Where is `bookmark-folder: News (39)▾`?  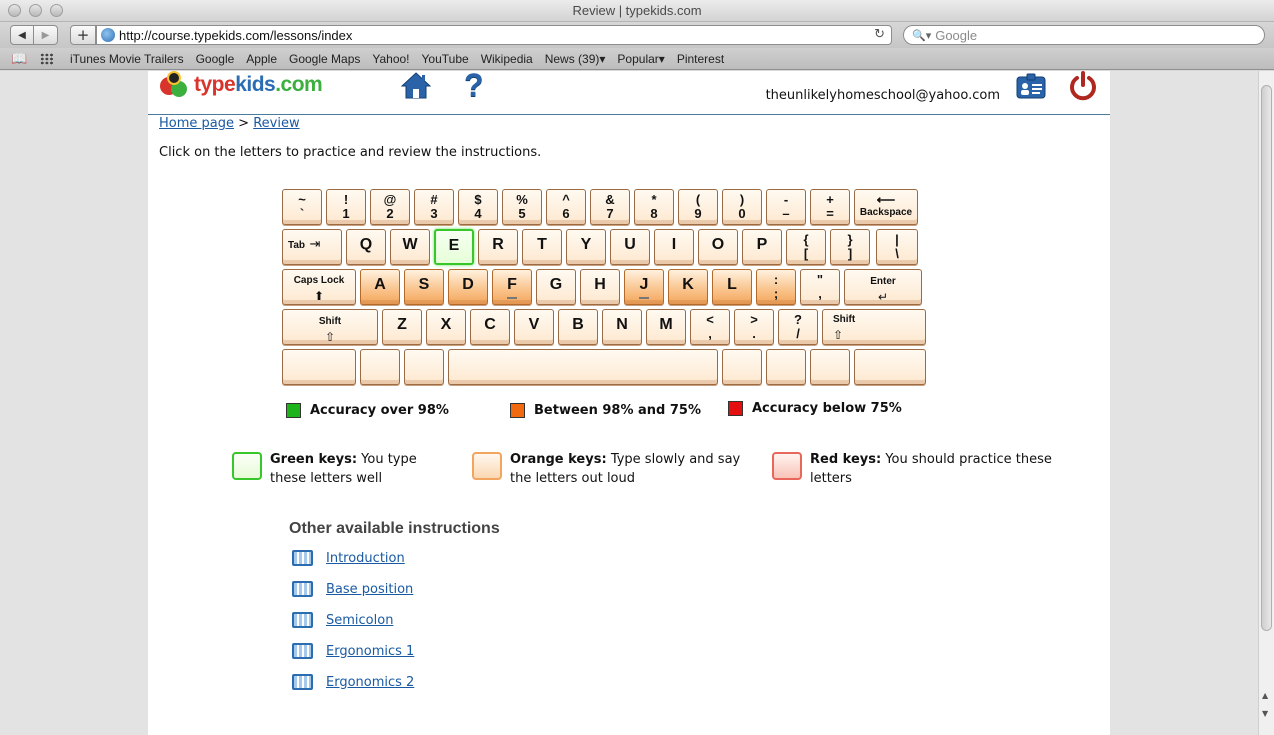 bookmark-folder: News (39)▾ is located at coordinates (575, 59).